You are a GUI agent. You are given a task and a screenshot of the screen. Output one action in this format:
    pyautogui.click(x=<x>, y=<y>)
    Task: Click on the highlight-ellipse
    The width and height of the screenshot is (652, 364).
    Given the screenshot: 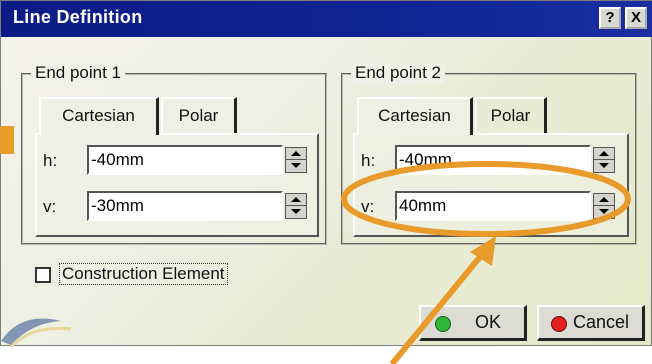 What is the action you would take?
    pyautogui.click(x=486, y=199)
    